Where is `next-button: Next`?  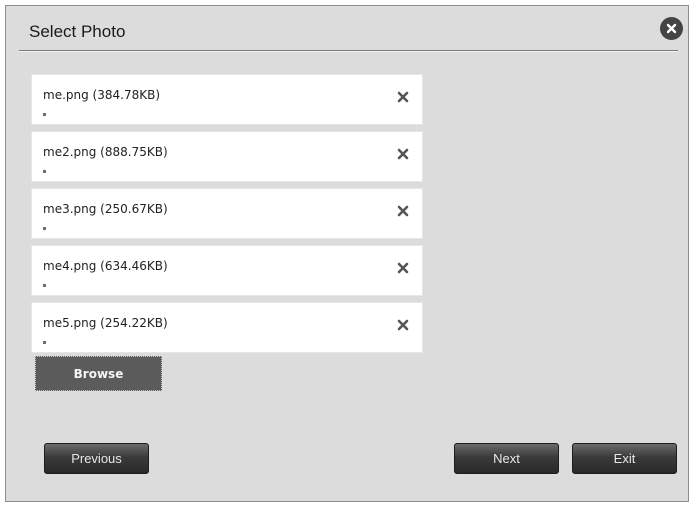 next-button: Next is located at coordinates (506, 458).